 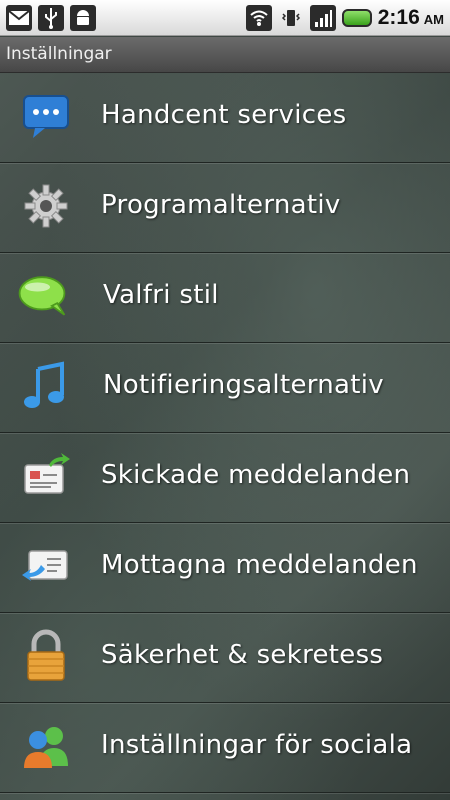 I want to click on clock-ampm: AM, so click(x=433, y=19).